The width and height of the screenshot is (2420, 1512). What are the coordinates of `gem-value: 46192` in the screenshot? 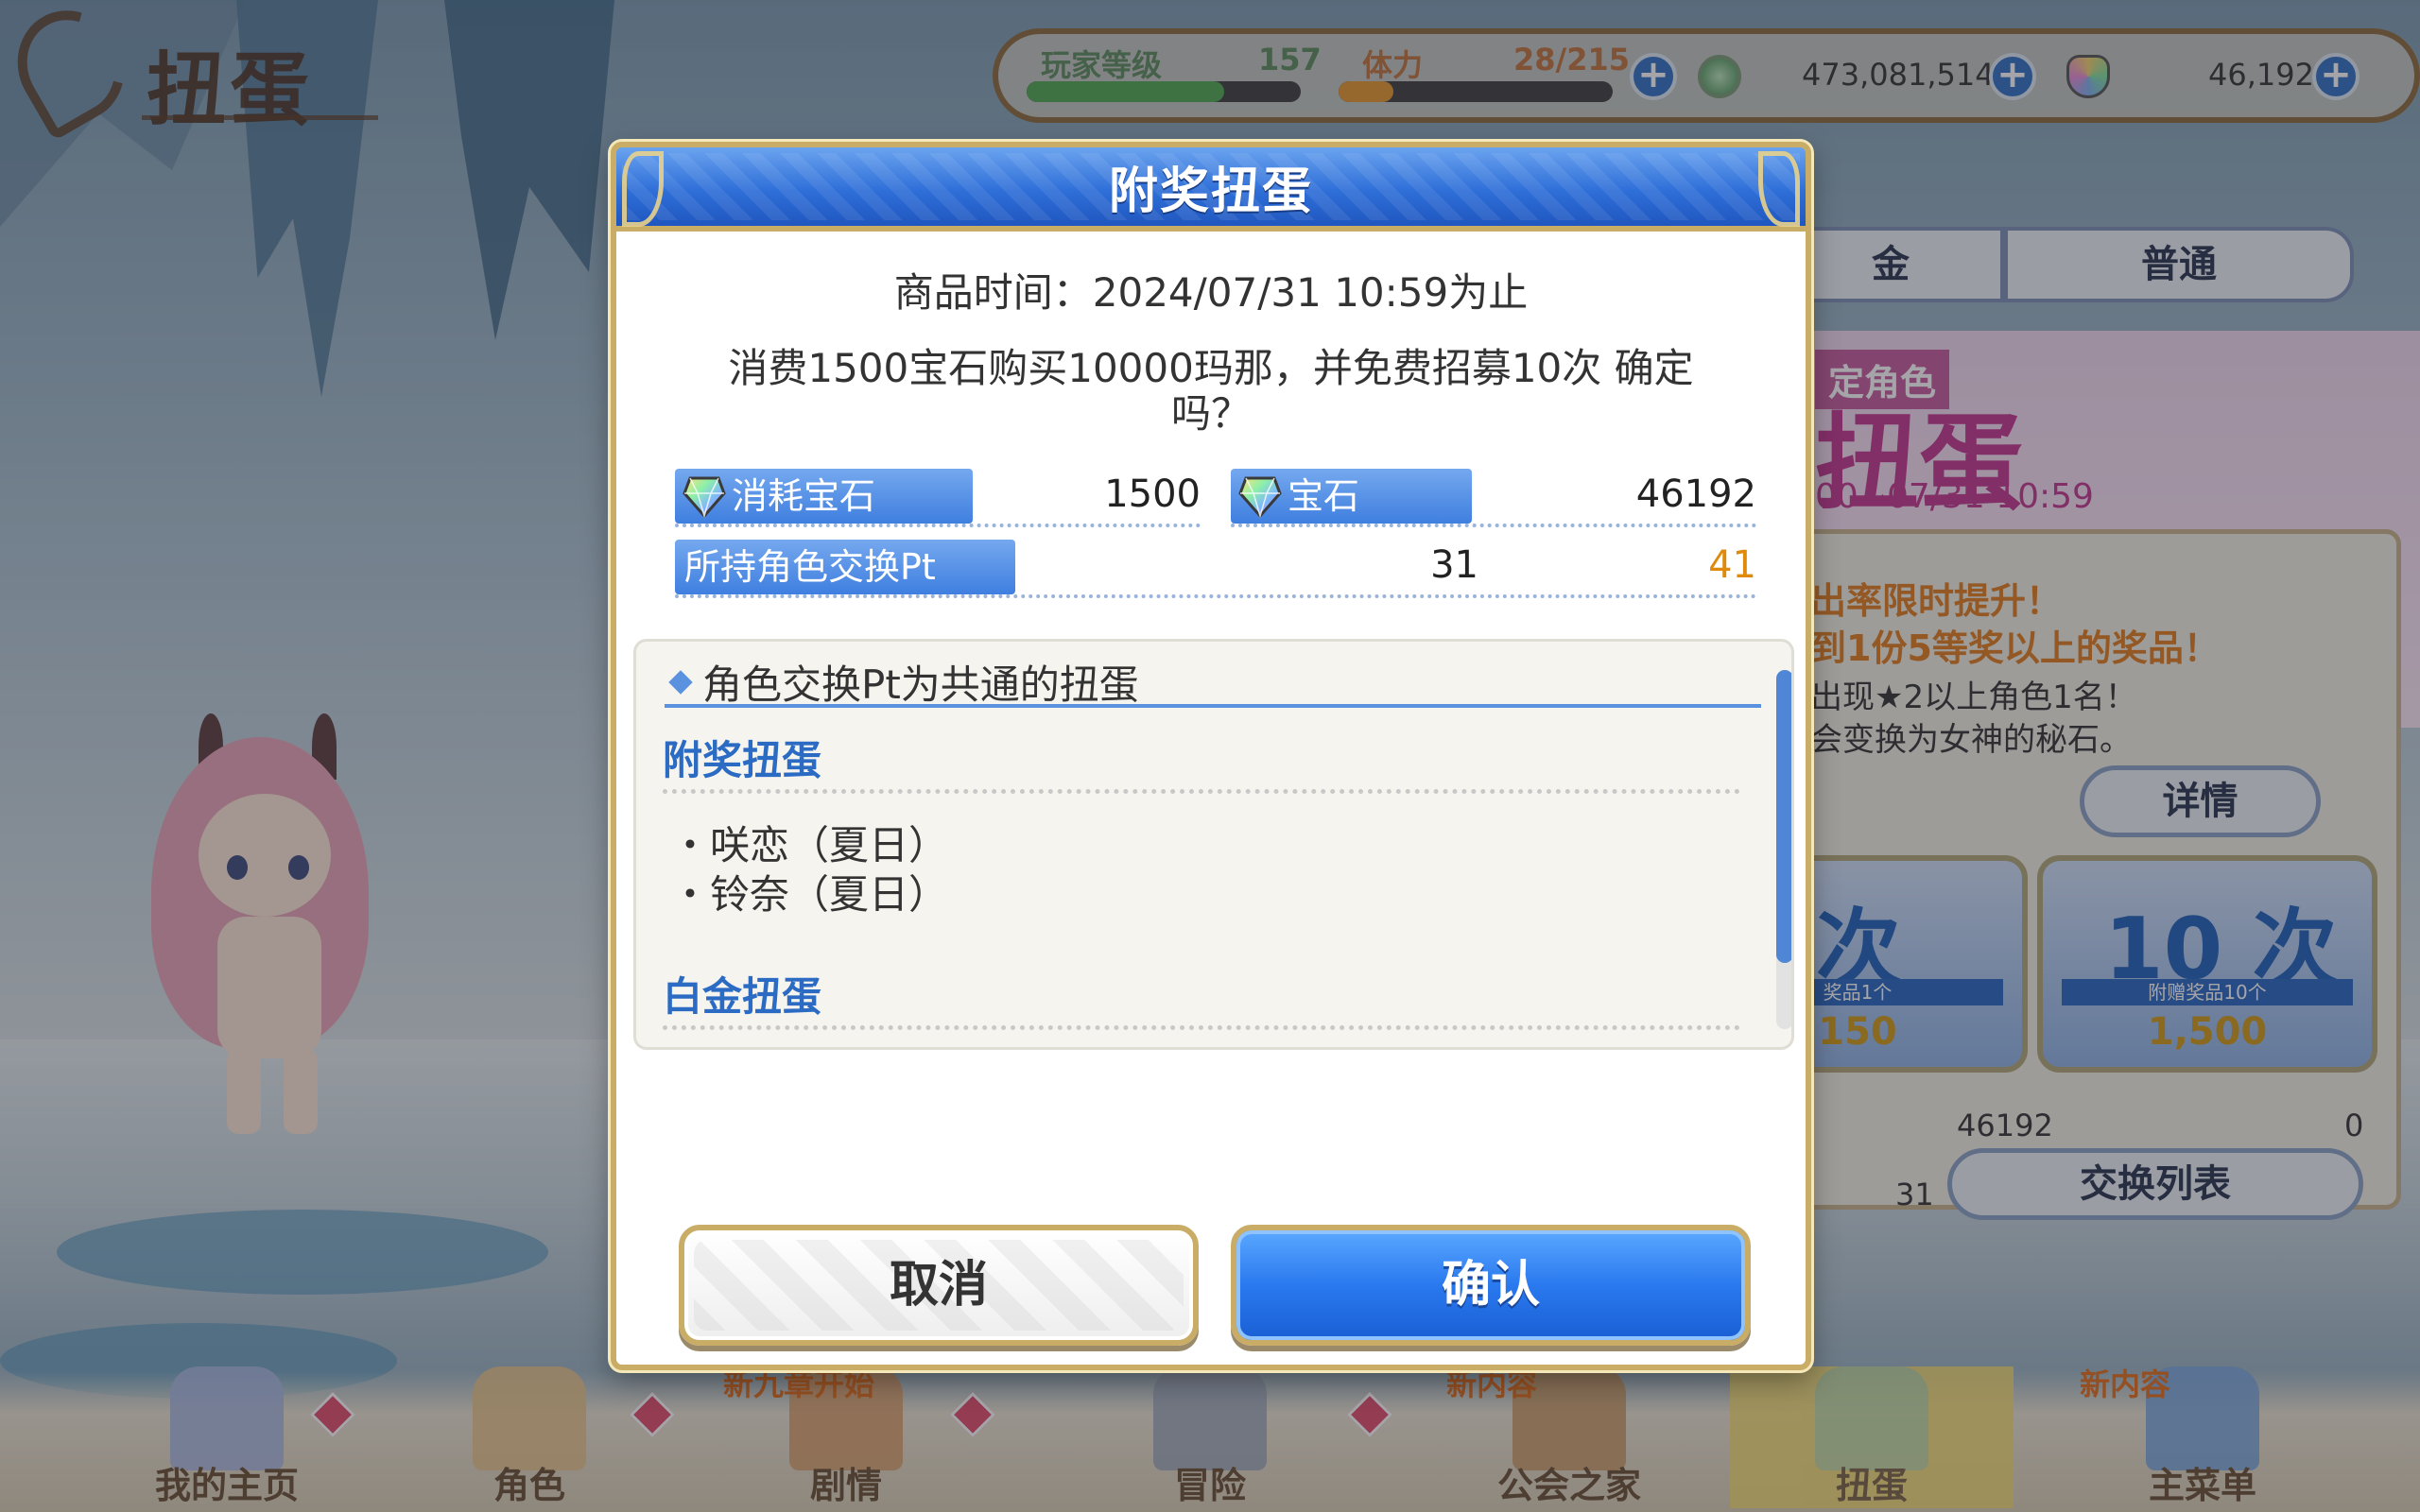 It's located at (1695, 494).